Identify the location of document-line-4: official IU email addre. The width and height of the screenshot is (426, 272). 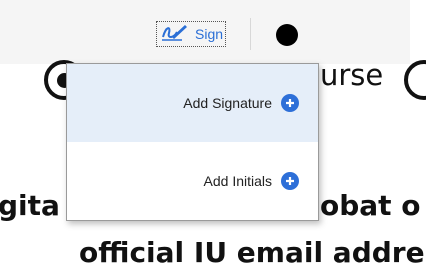
(252, 252).